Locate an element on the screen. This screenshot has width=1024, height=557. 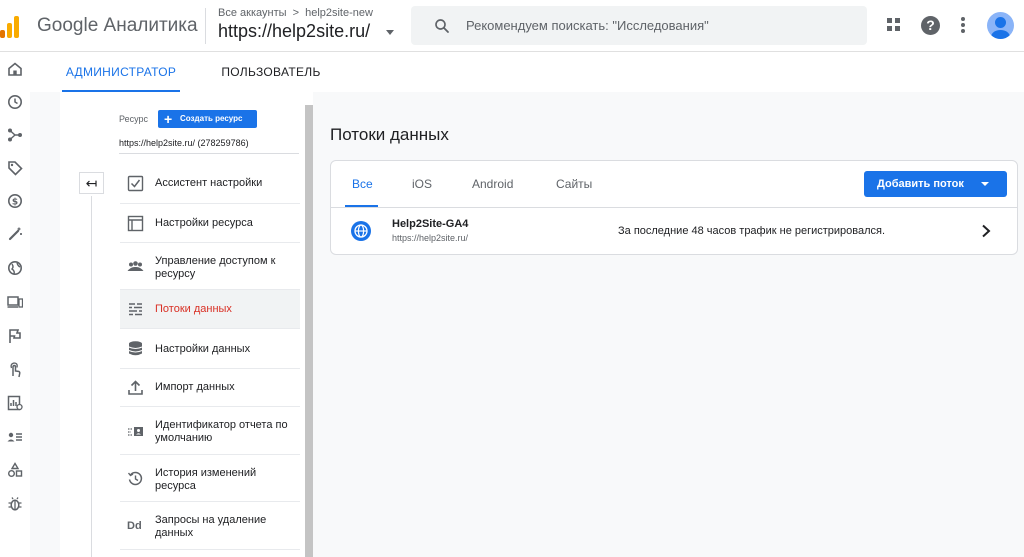
breadcrumb: Все аккаунты > help2site-new is located at coordinates (295, 13).